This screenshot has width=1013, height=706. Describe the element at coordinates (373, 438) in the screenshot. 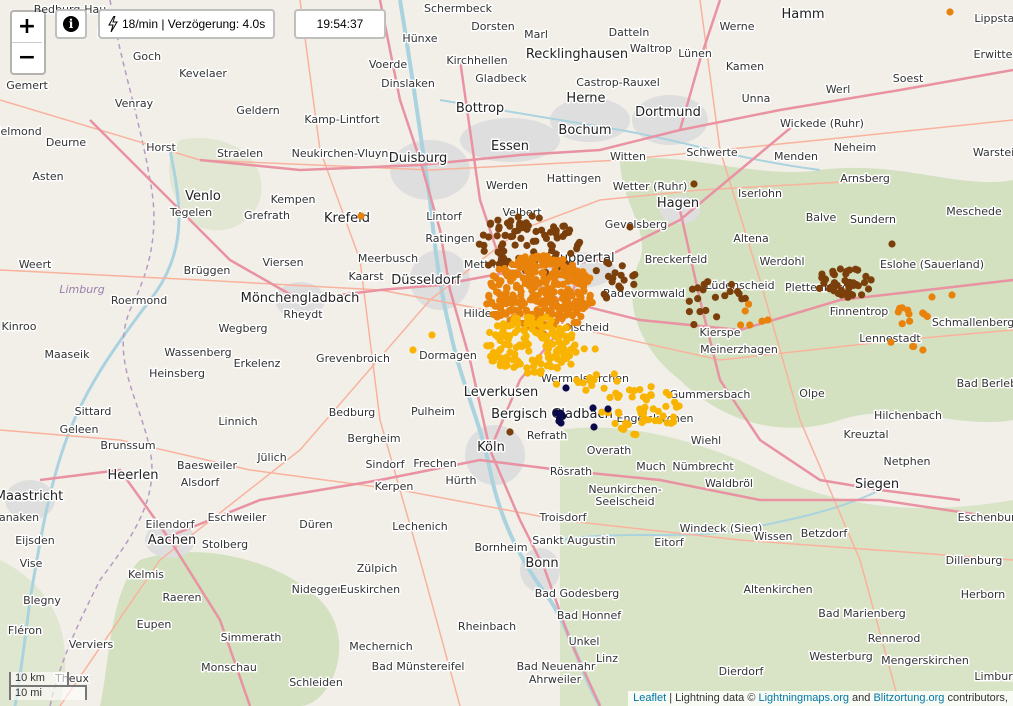

I see `place-label: Bergheim` at that location.